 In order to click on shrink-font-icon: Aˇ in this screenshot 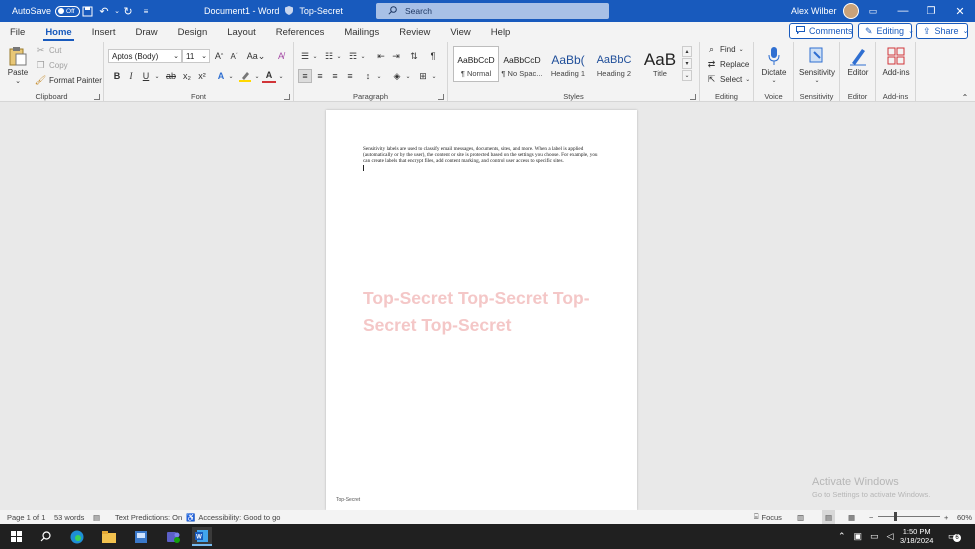, I will do `click(234, 56)`.